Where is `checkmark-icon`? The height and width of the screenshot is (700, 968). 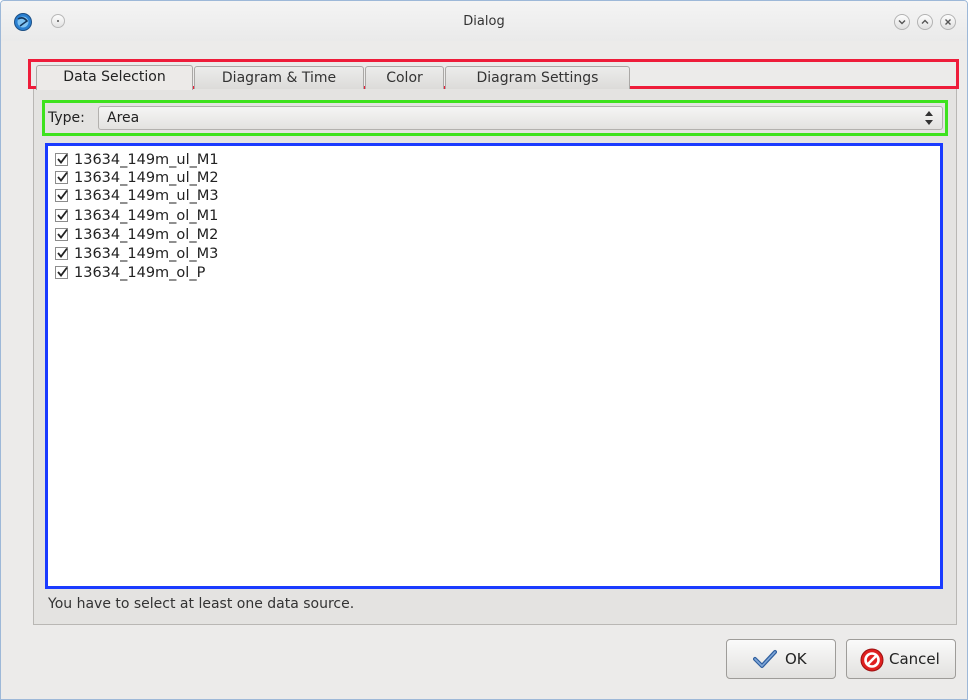
checkmark-icon is located at coordinates (765, 661).